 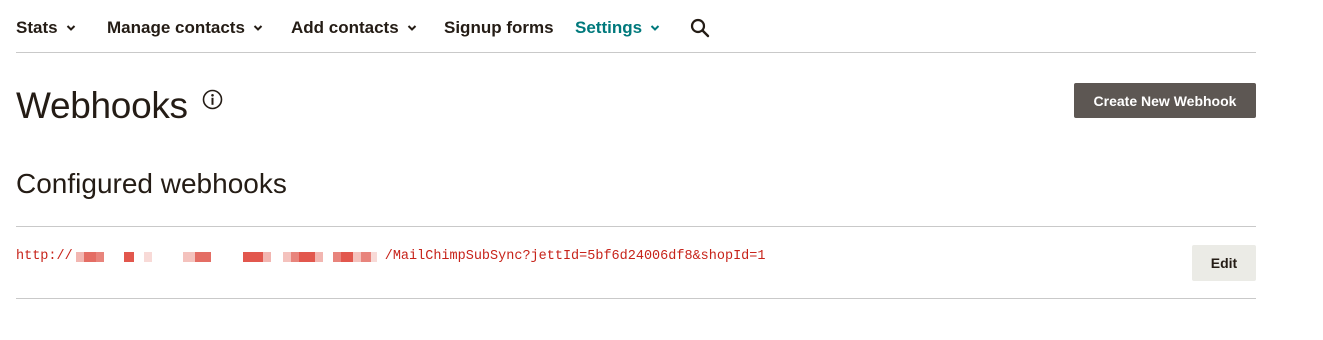 What do you see at coordinates (1224, 263) in the screenshot?
I see `edit-webhook-button: Edit` at bounding box center [1224, 263].